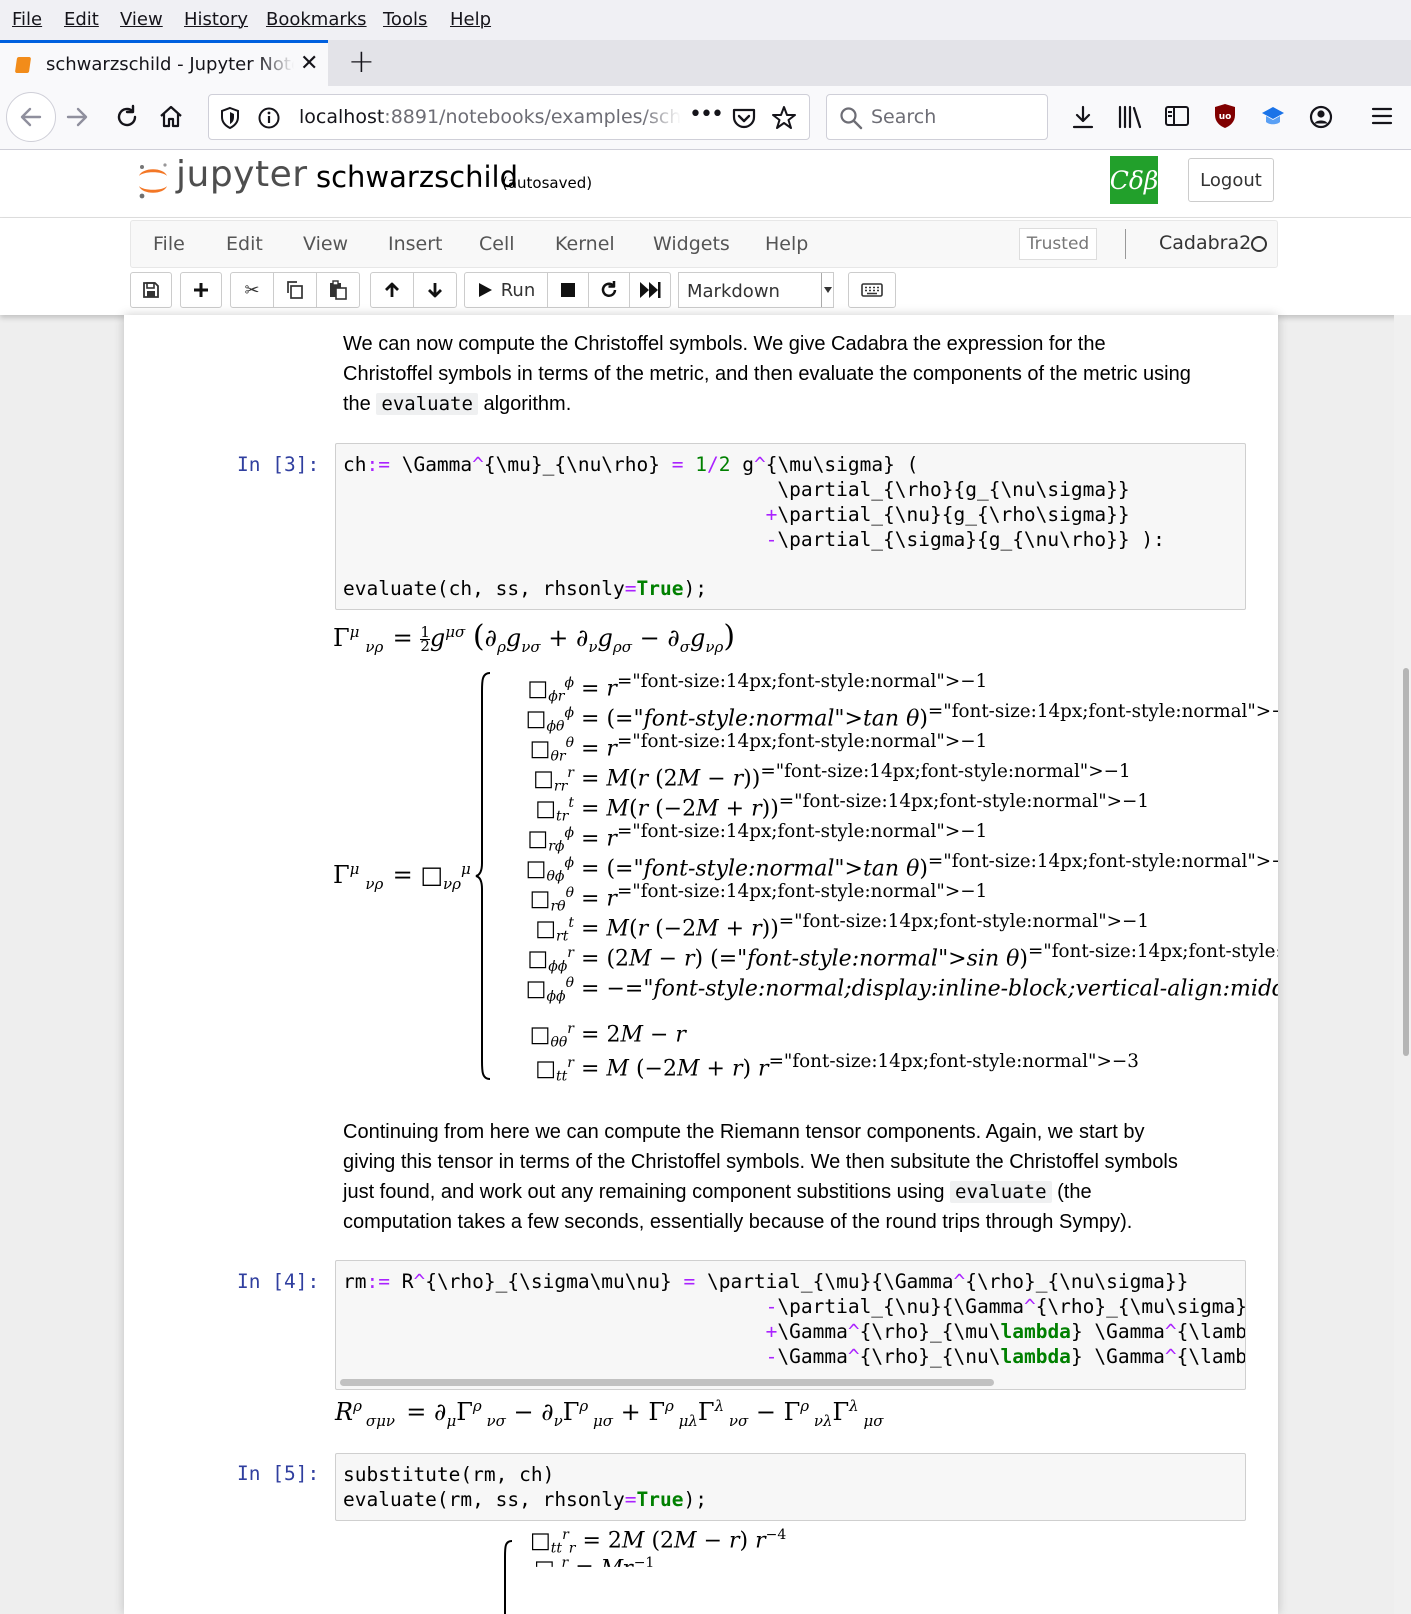  I want to click on insert-cell-button, so click(201, 290).